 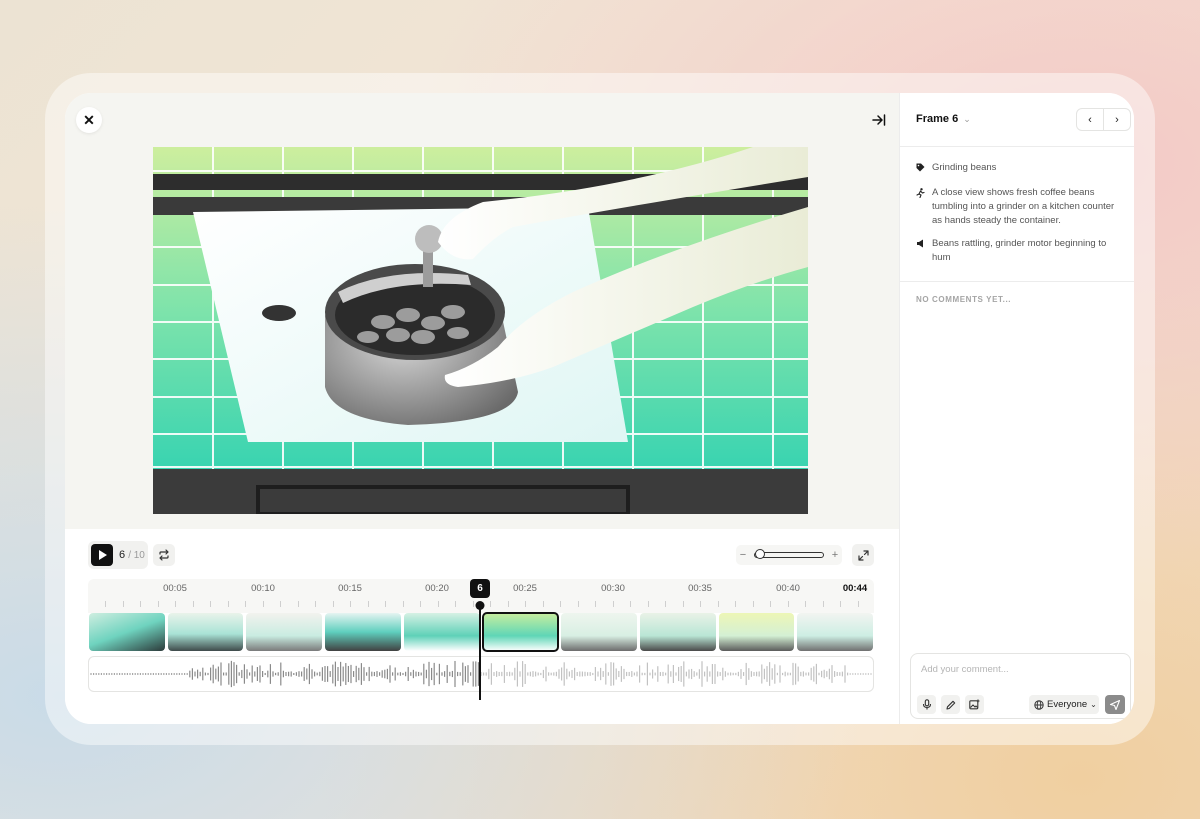 What do you see at coordinates (1018, 169) in the screenshot?
I see `tag-item: Grinding beans` at bounding box center [1018, 169].